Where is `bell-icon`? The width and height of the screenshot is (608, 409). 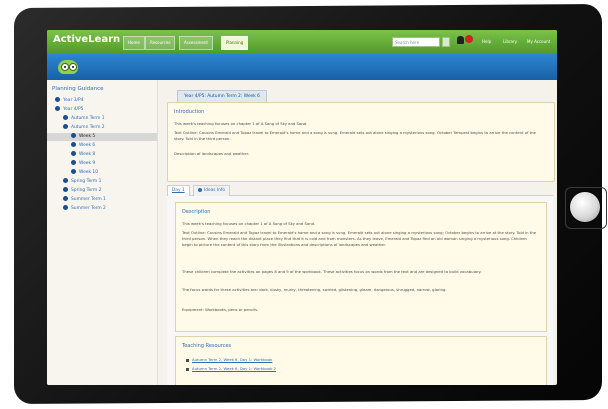 bell-icon is located at coordinates (460, 40).